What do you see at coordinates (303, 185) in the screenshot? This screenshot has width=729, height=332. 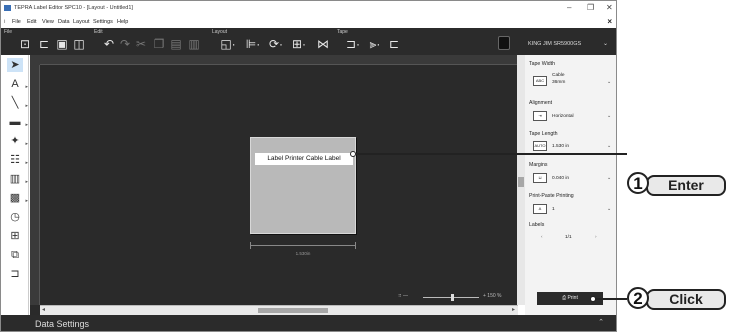 I see `label-tape: Label Printer Cable Label` at bounding box center [303, 185].